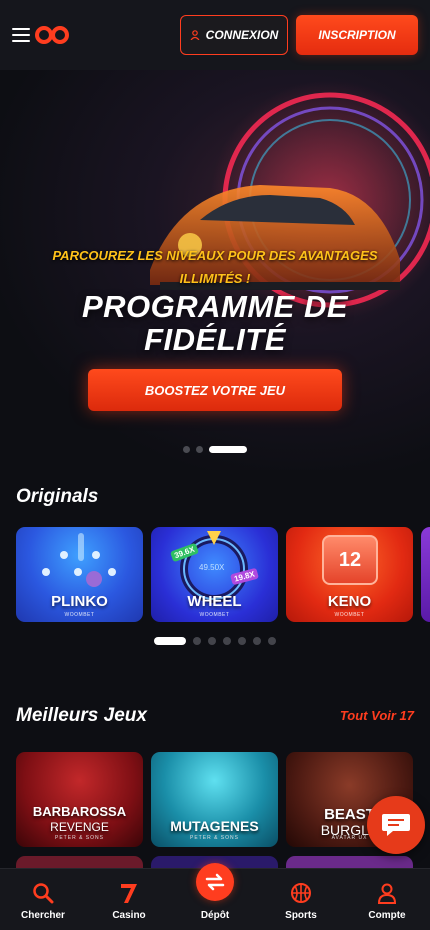 This screenshot has width=430, height=930. Describe the element at coordinates (214, 574) in the screenshot. I see `game-card-wheel: 39.6X 49.50X 19.8X WHEEL WOOMBET` at that location.